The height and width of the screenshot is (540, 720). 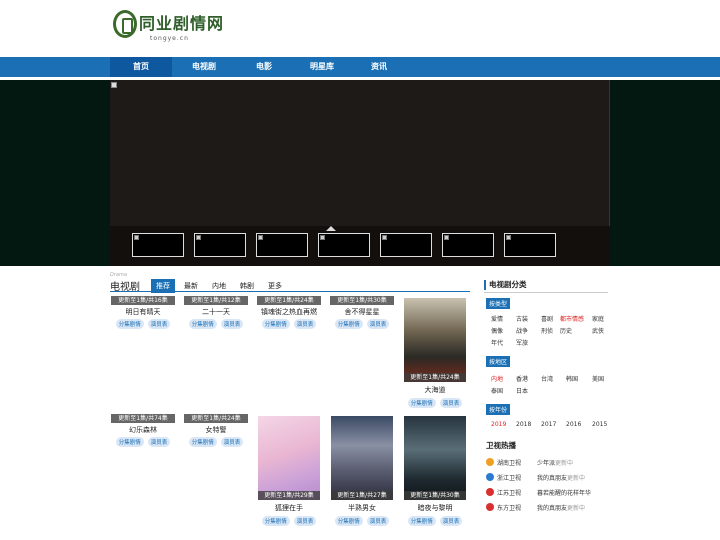 What do you see at coordinates (572, 318) in the screenshot?
I see `category-option: 都市情感` at bounding box center [572, 318].